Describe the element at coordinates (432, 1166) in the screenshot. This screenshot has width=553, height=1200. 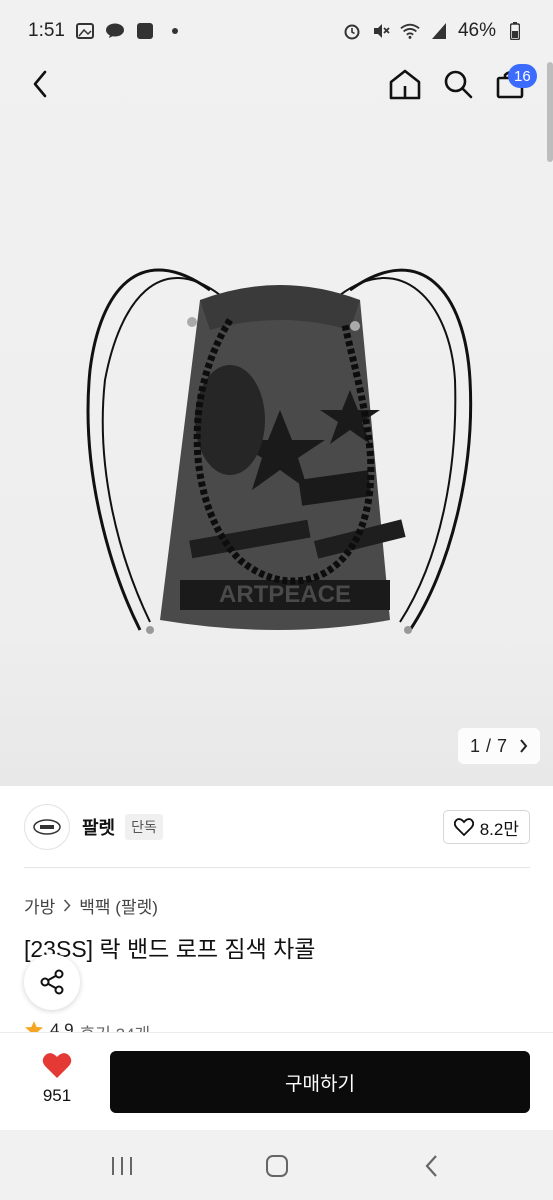
I see `back-button-icon` at that location.